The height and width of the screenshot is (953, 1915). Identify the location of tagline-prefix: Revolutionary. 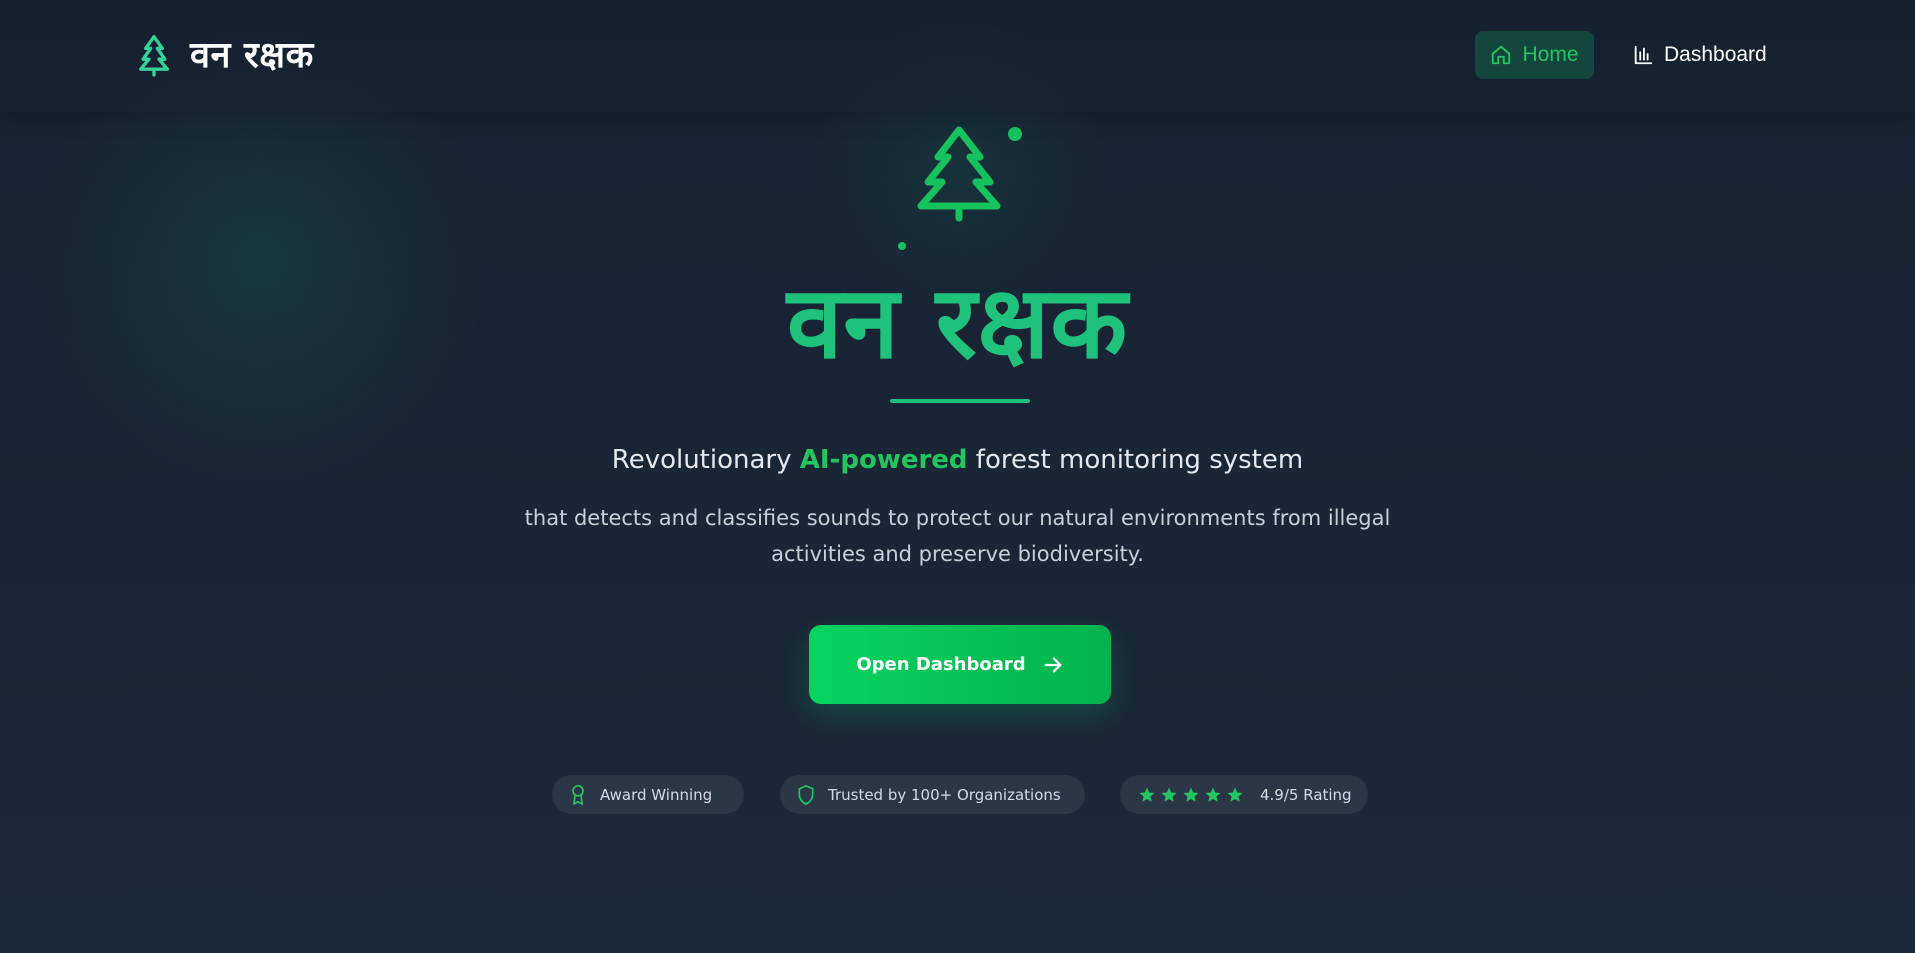
(705, 460).